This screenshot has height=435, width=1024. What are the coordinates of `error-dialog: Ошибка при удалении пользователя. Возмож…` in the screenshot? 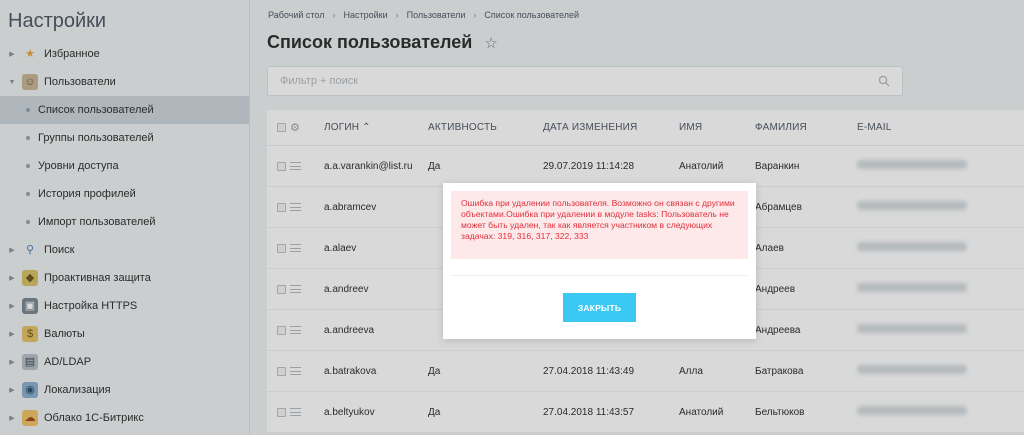 It's located at (599, 261).